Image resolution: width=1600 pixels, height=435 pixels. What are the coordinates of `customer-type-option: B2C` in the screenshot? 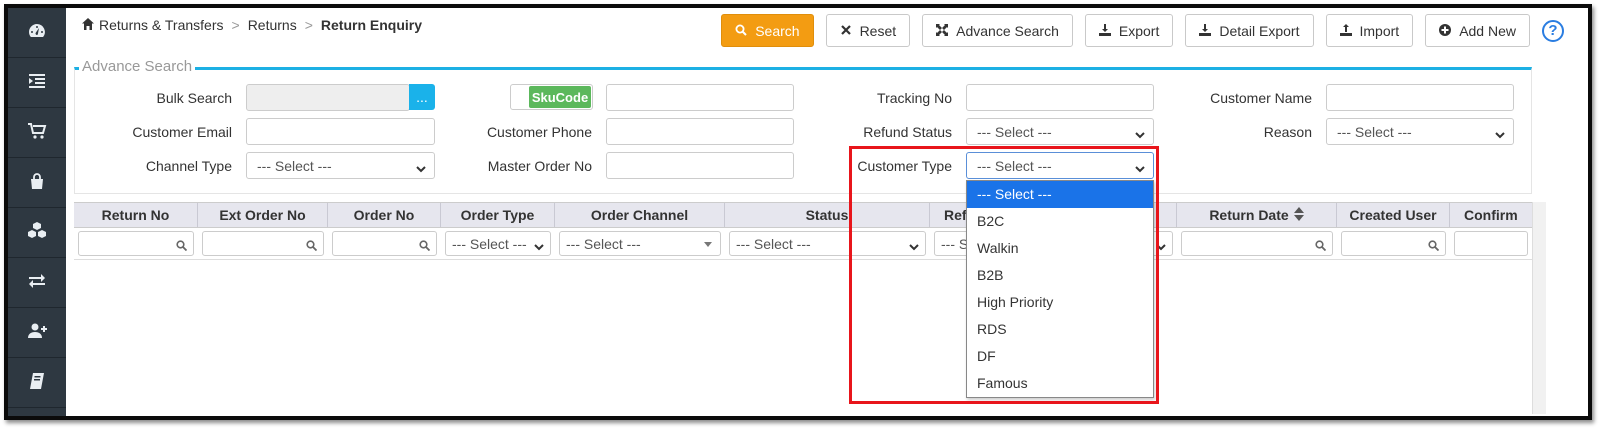 It's located at (1060, 221).